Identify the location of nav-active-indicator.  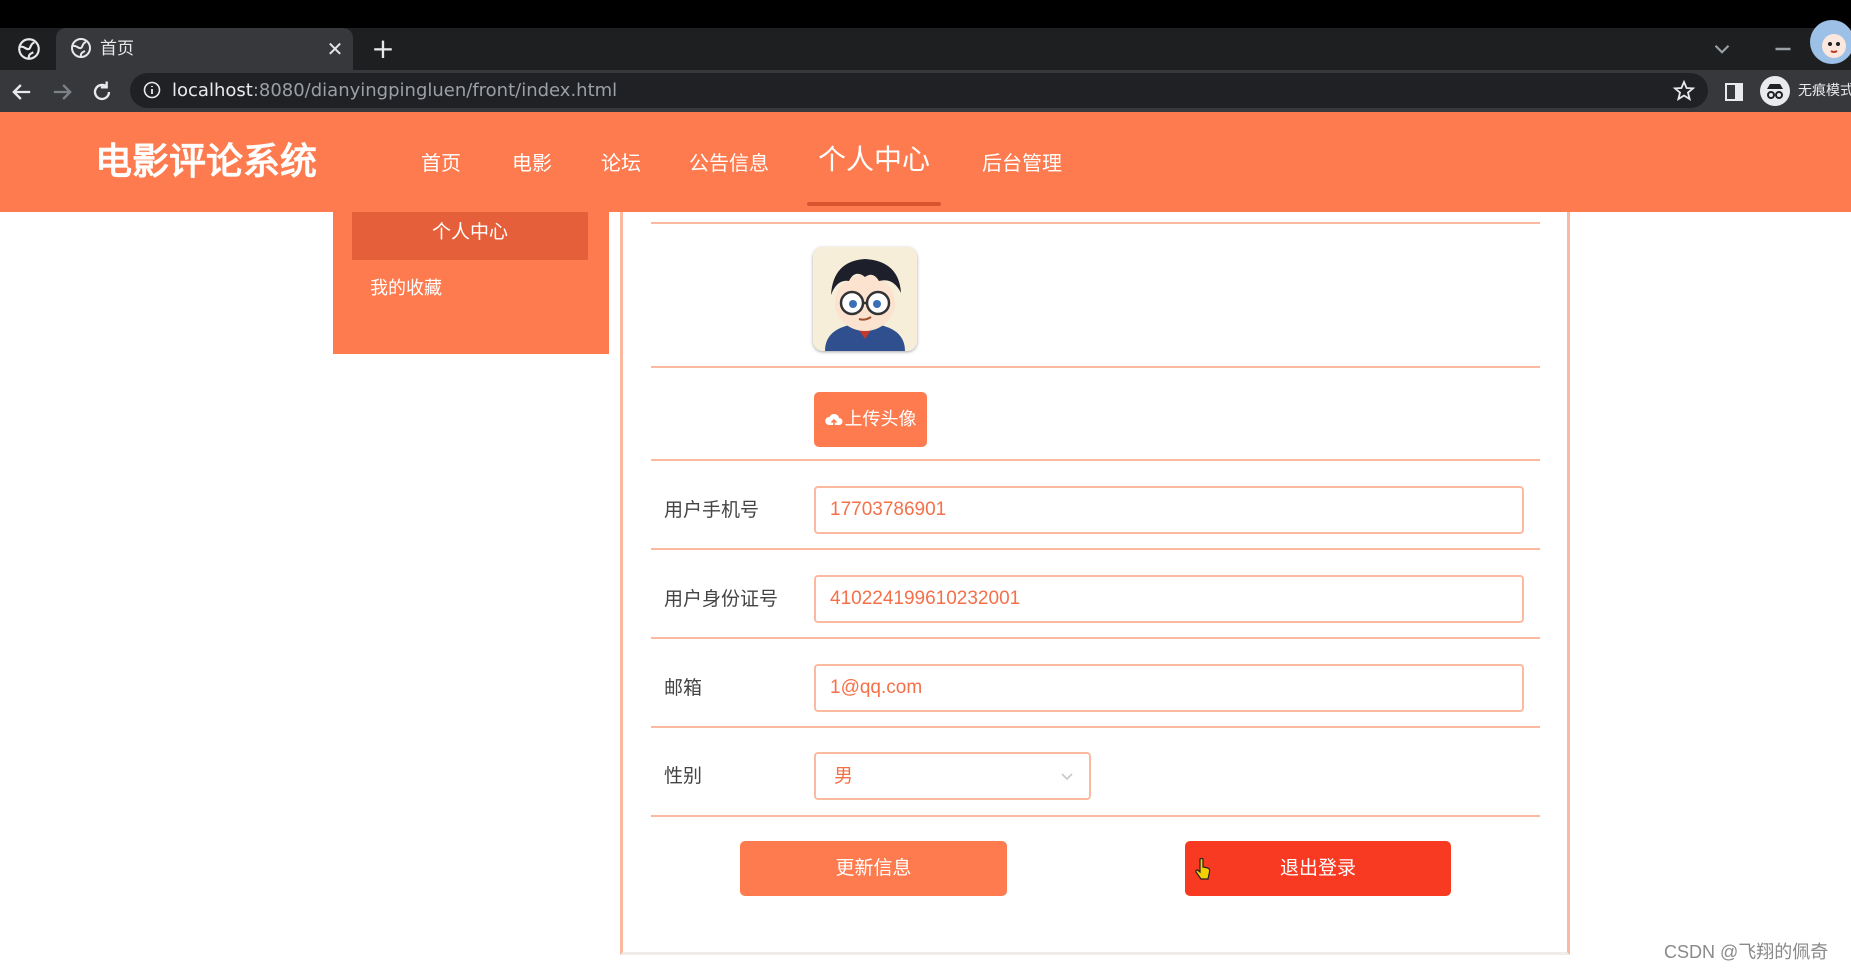
(874, 204).